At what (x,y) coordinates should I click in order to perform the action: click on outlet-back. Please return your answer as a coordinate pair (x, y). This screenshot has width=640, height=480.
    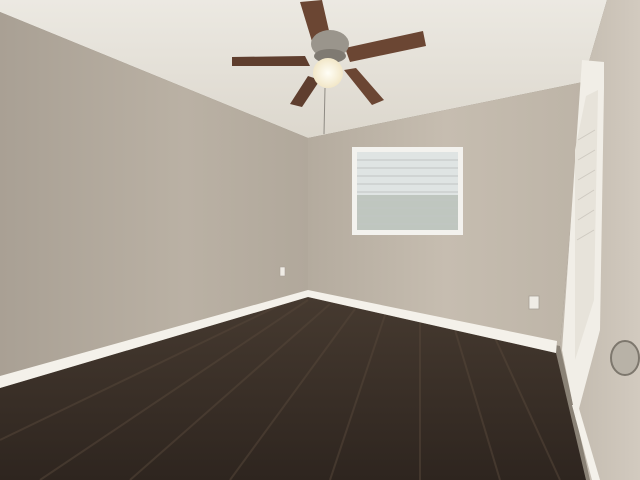
    Looking at the image, I should click on (534, 302).